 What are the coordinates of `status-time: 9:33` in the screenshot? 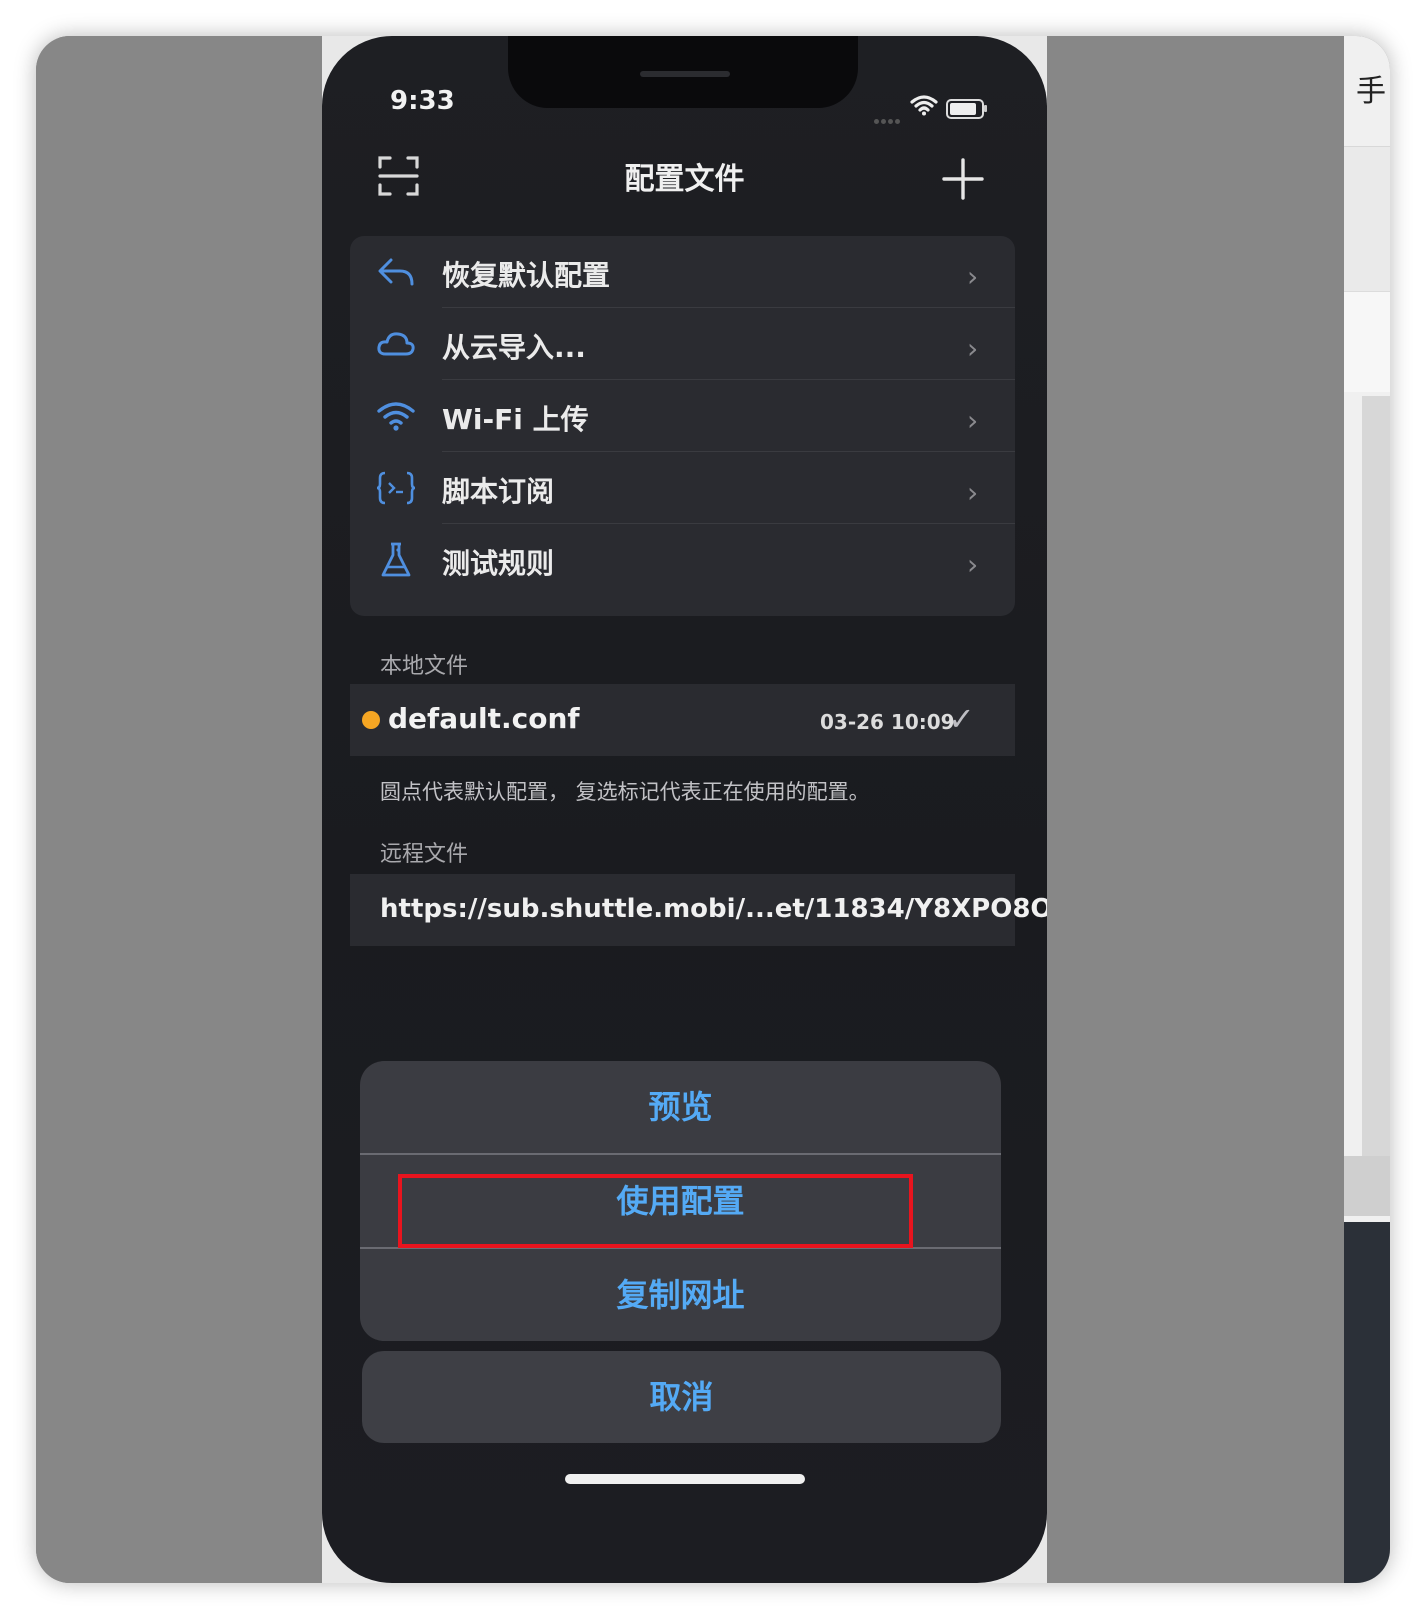 It's located at (422, 101).